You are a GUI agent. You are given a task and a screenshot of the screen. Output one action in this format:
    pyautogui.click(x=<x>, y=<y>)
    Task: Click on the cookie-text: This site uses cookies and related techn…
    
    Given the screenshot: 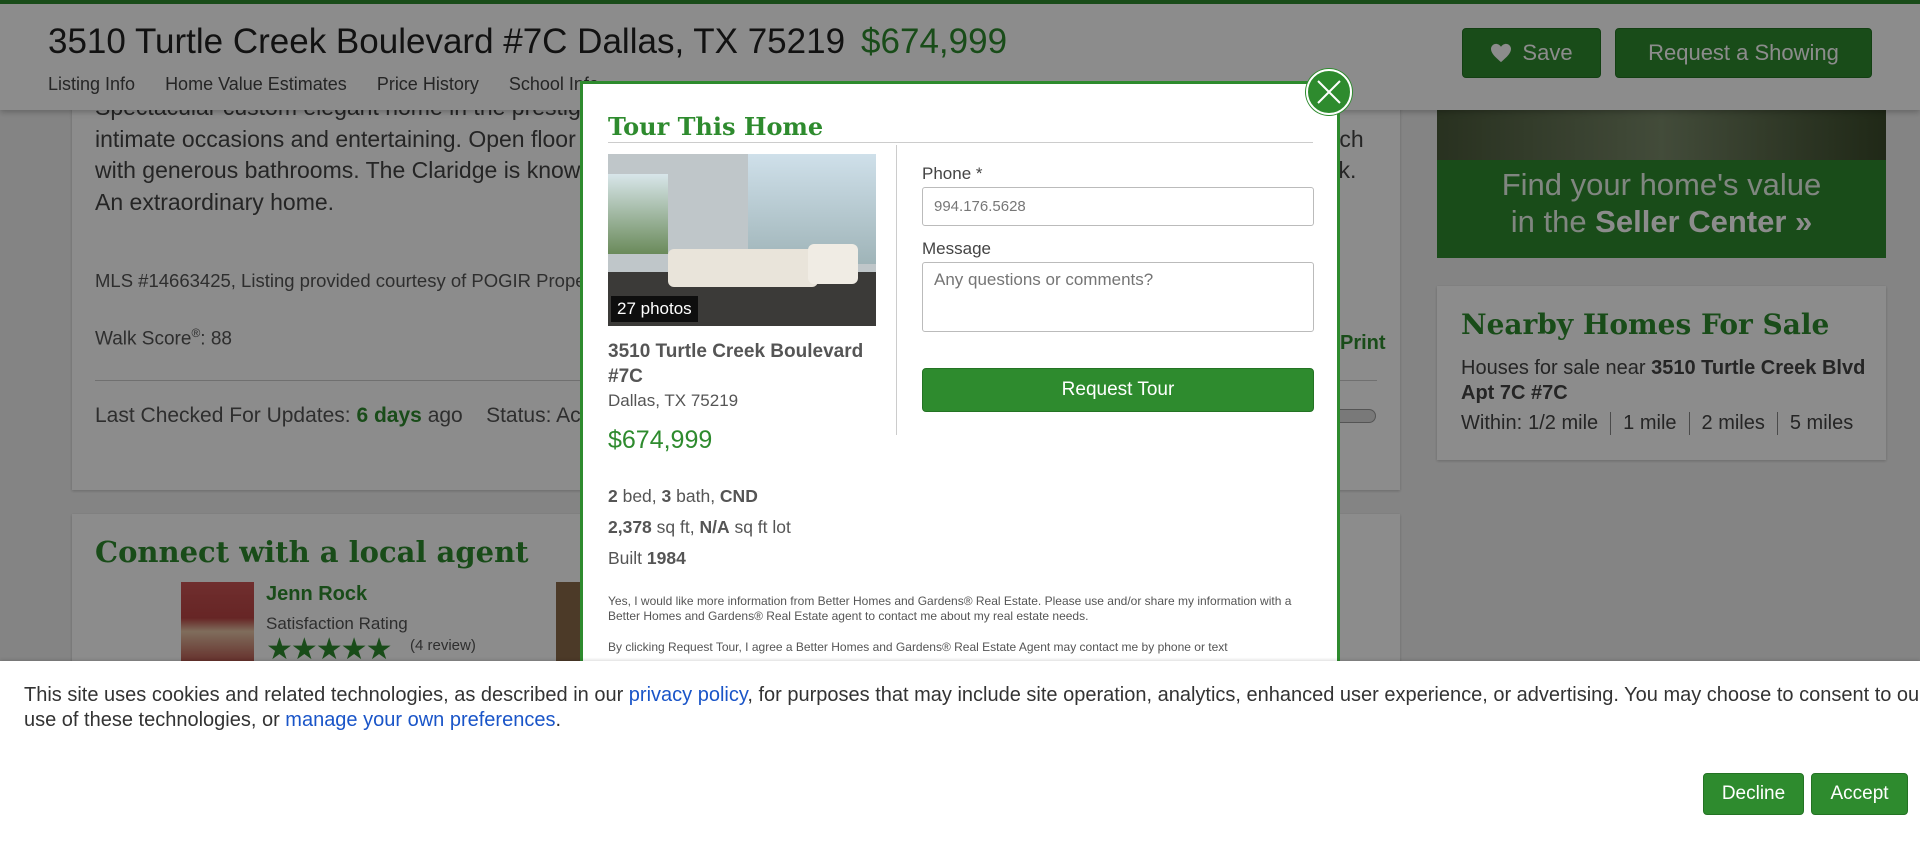 What is the action you would take?
    pyautogui.click(x=972, y=708)
    